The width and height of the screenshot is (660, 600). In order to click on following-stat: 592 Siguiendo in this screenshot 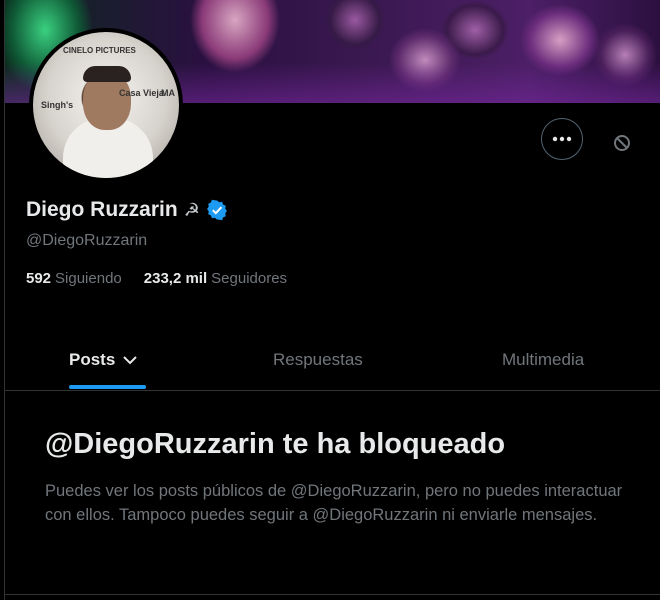, I will do `click(74, 278)`.